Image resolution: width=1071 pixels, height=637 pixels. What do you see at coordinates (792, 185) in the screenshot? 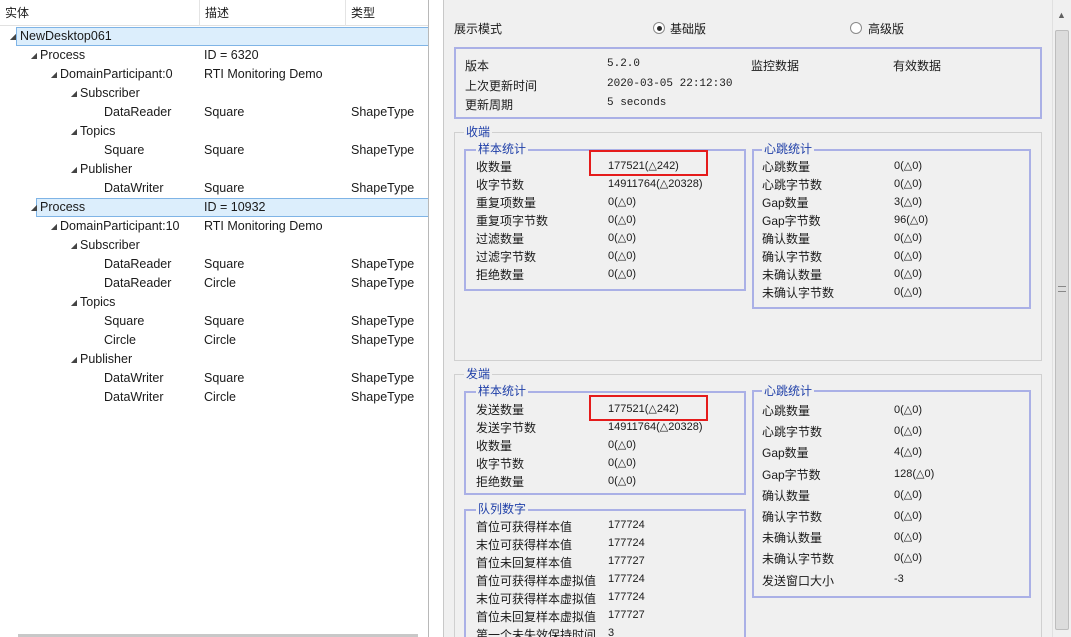
I see `stat-label: 心跳字节数` at bounding box center [792, 185].